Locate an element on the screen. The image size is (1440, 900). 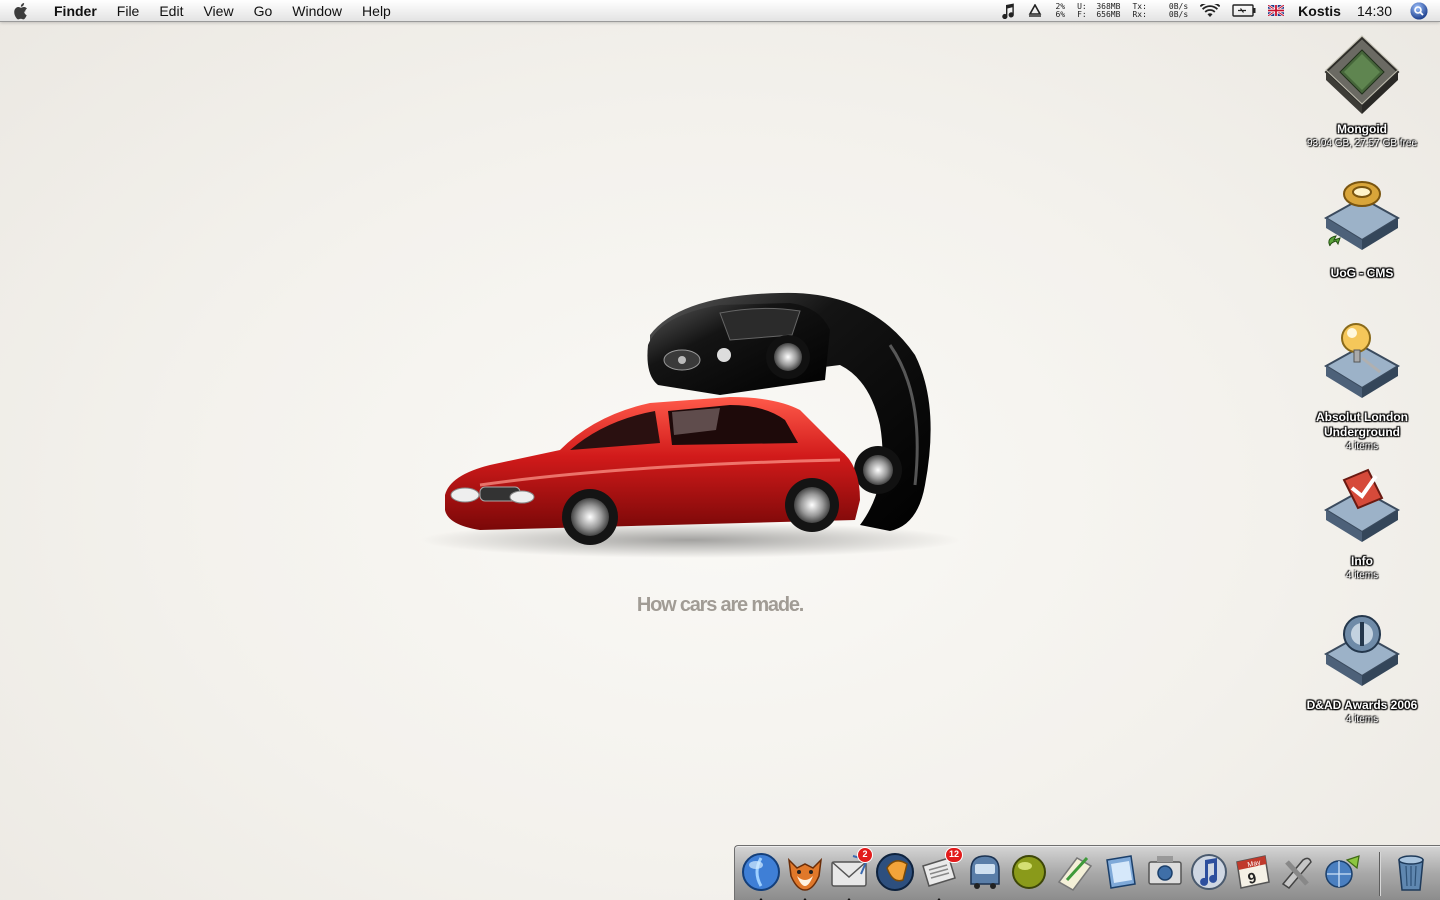
textedit-icon is located at coordinates (1075, 873).